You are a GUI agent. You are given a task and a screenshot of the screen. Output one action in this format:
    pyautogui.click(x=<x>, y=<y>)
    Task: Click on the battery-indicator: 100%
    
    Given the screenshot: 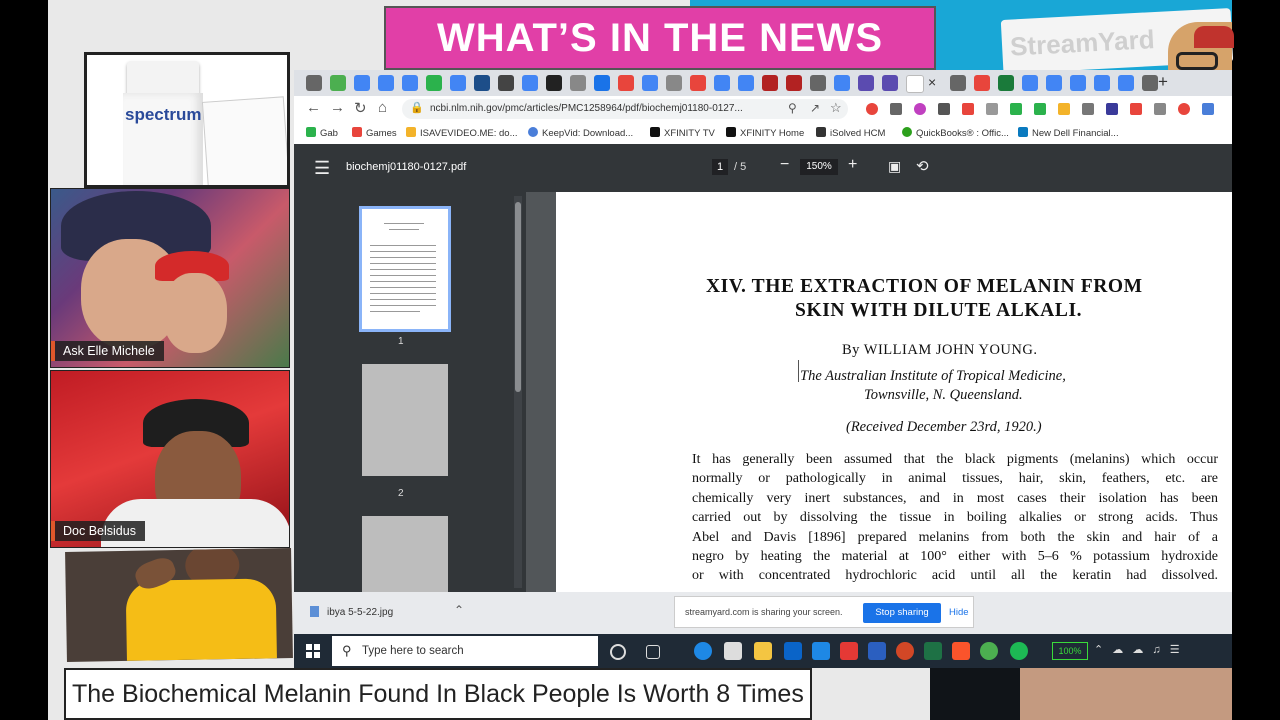 What is the action you would take?
    pyautogui.click(x=1070, y=651)
    